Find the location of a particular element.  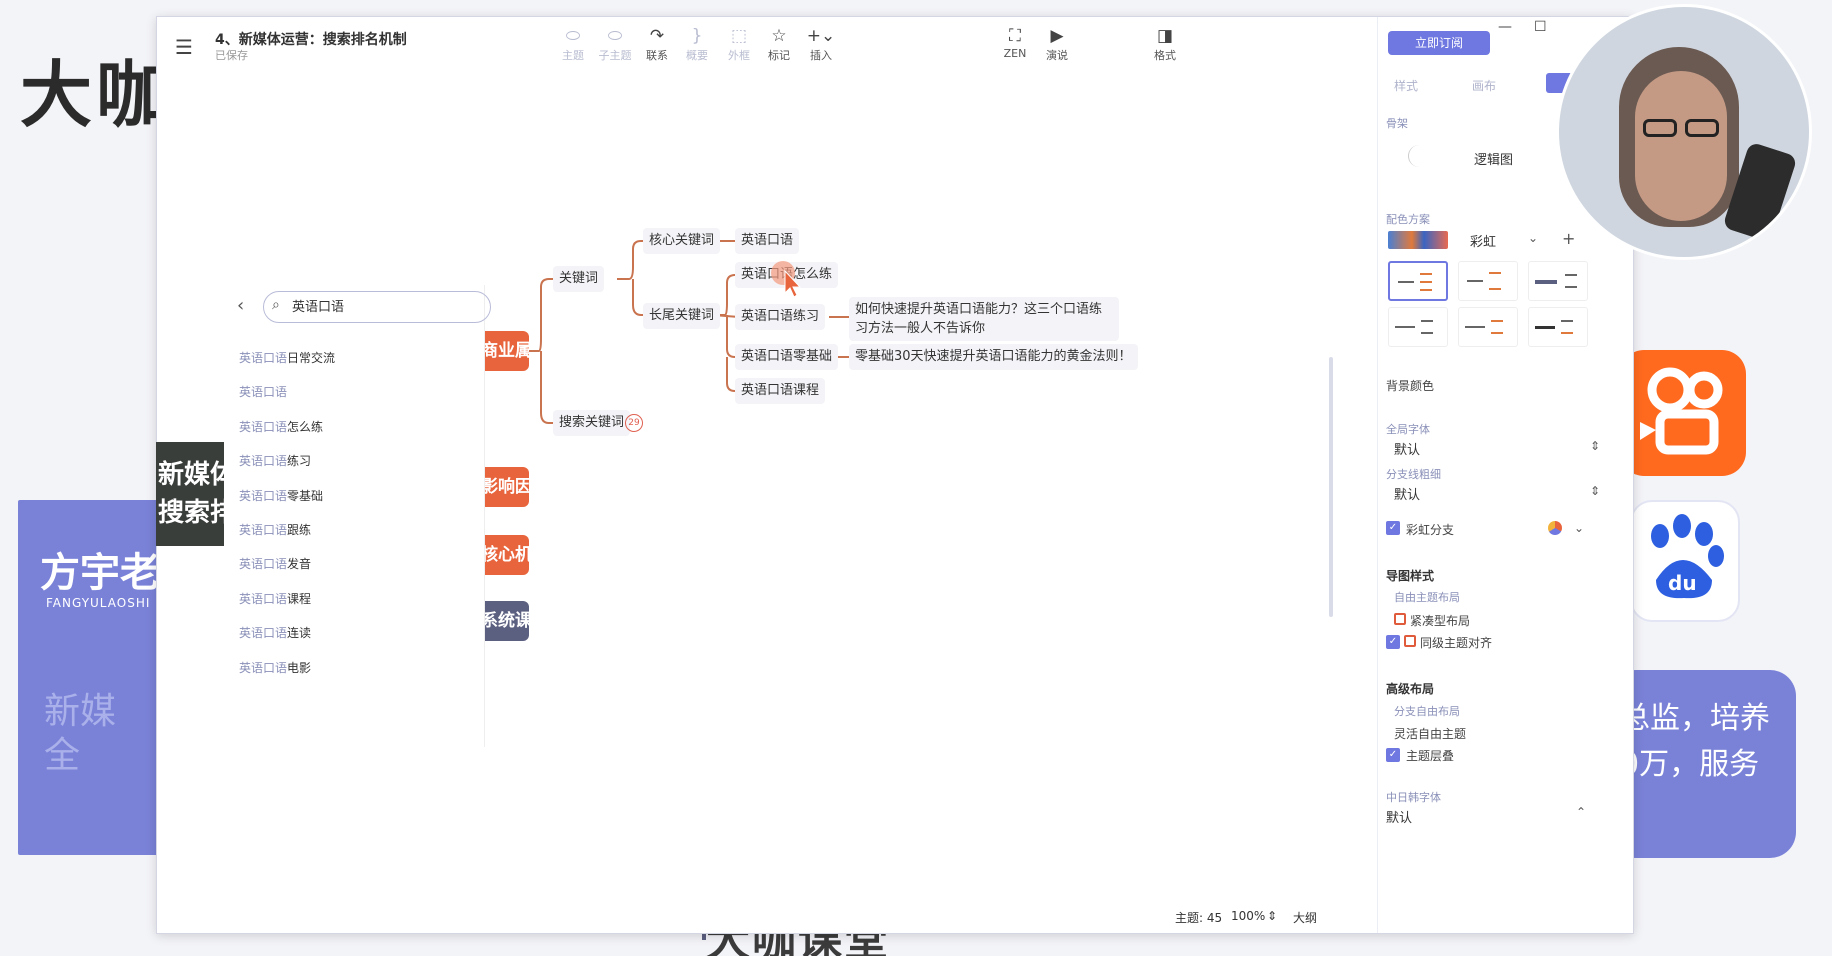

mouse-cursor is located at coordinates (786, 283).